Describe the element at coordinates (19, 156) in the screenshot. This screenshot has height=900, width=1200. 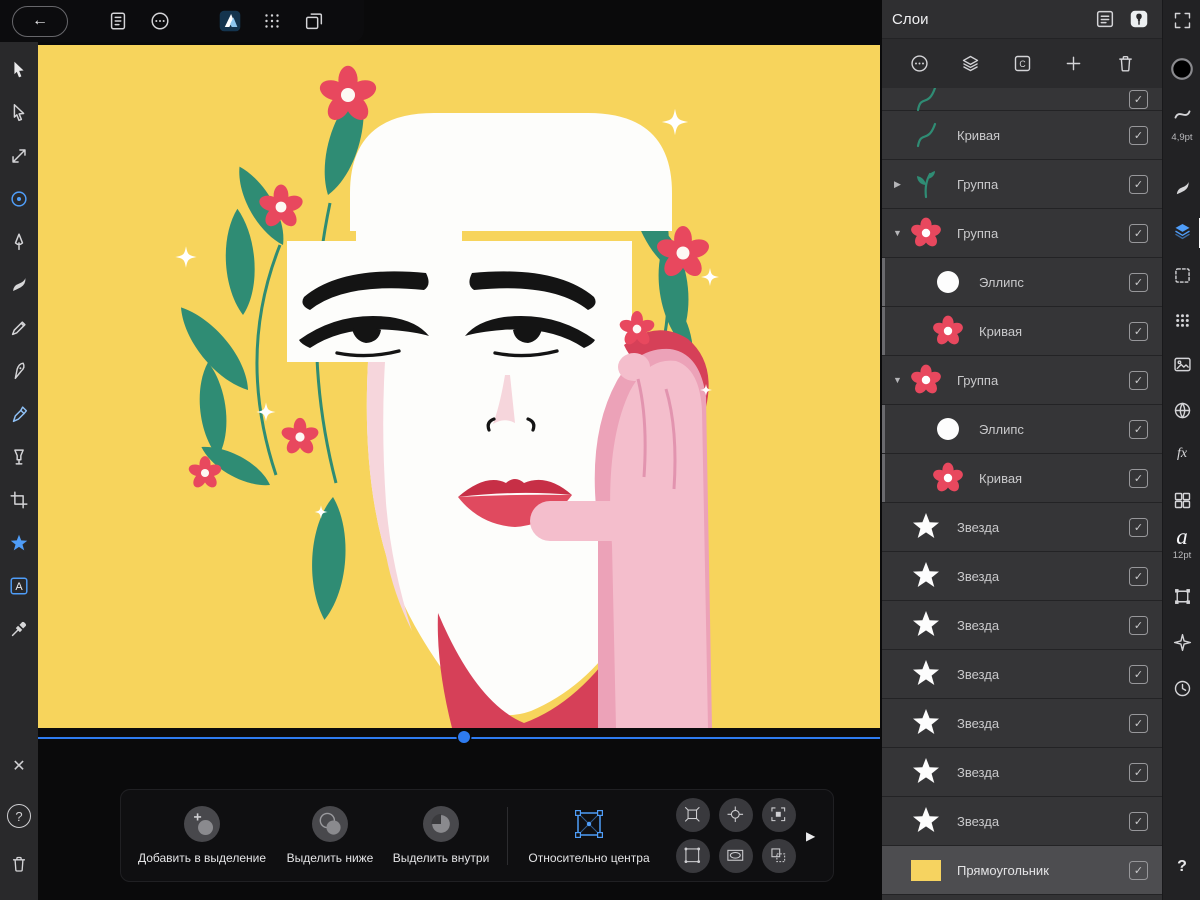
I see `transform-tool` at that location.